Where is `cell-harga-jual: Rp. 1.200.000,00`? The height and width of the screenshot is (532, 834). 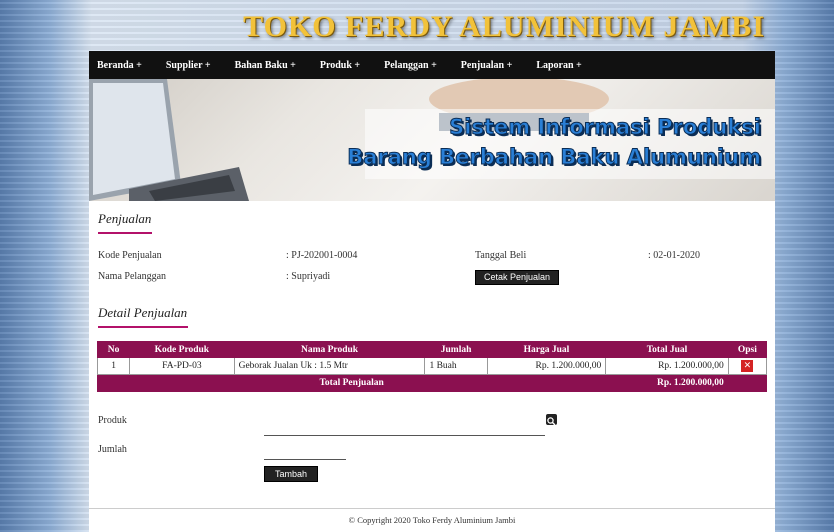
cell-harga-jual: Rp. 1.200.000,00 is located at coordinates (546, 366).